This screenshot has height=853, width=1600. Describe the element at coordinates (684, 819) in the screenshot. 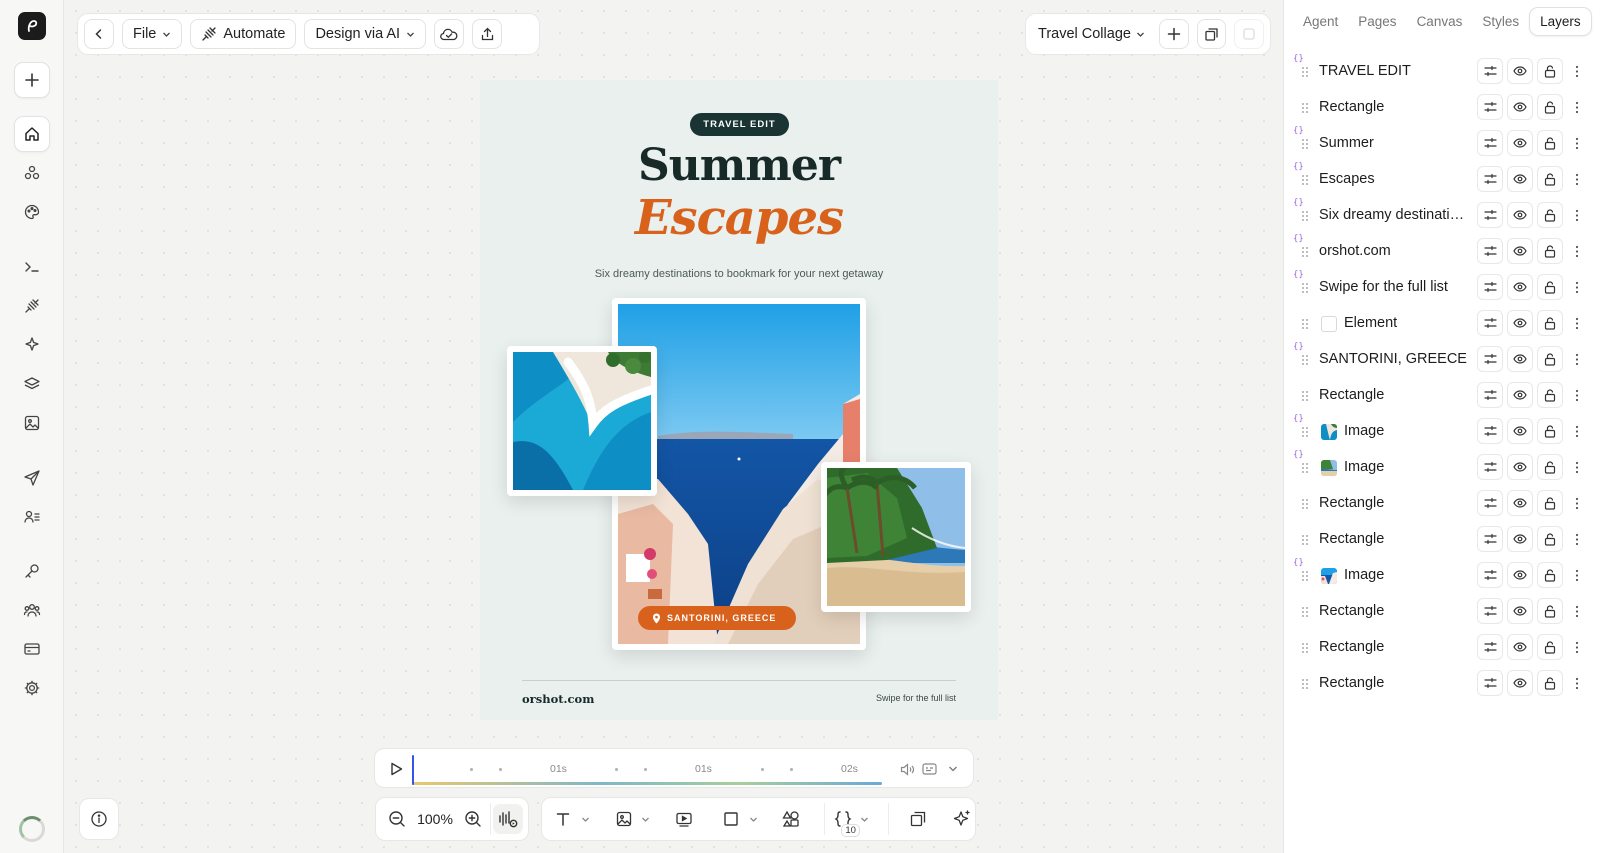

I see `video-tool-button` at that location.